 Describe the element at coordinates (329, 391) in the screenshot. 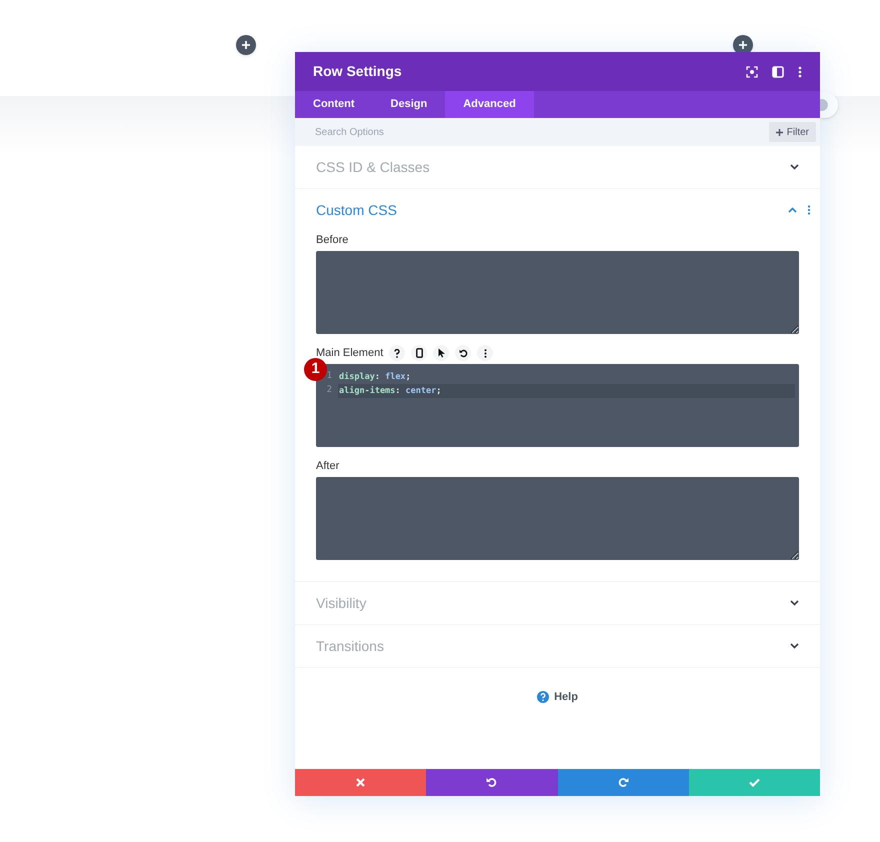

I see `line-number: 2` at that location.